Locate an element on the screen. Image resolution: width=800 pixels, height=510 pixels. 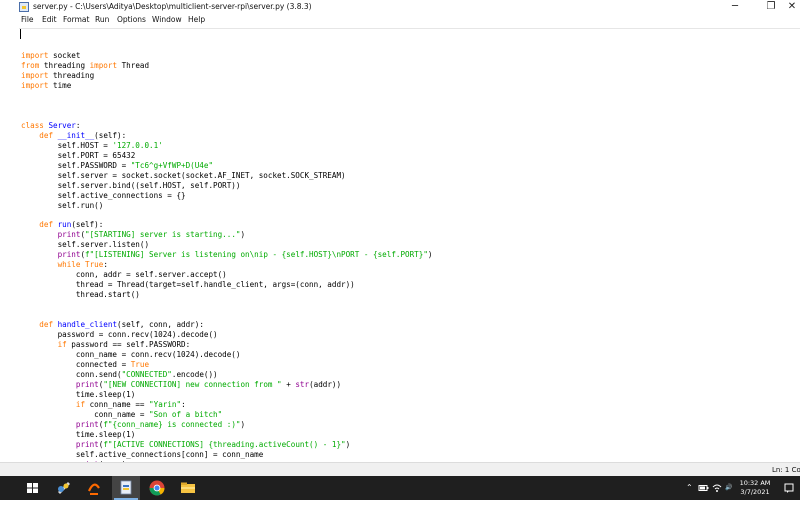
windows-start-icon is located at coordinates (33, 488).